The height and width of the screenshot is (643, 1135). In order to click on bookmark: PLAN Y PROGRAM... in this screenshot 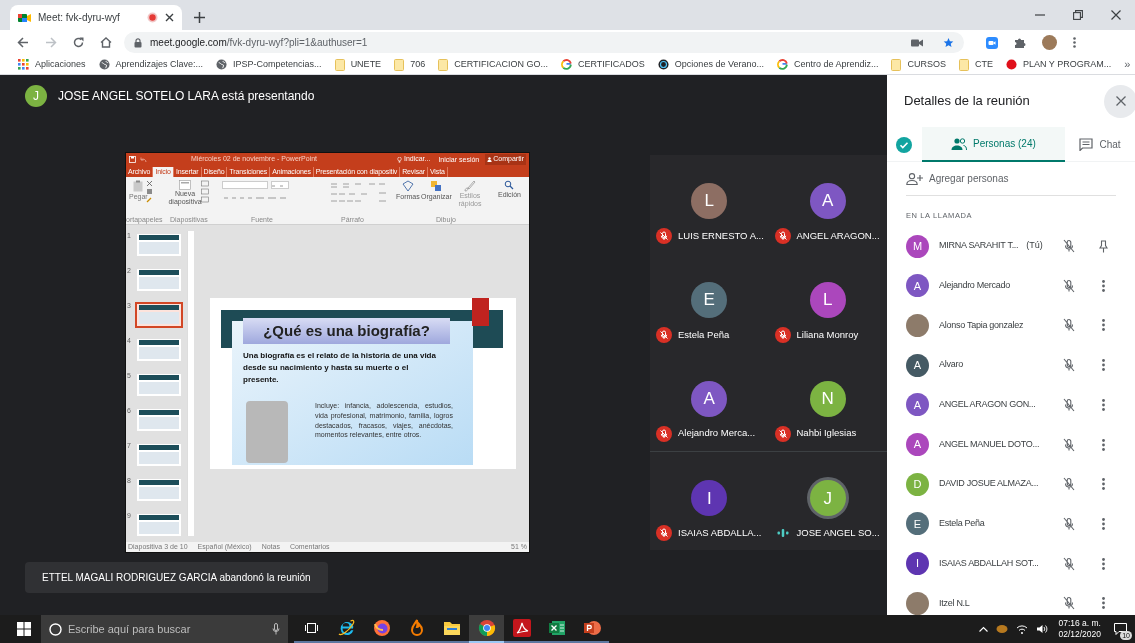, I will do `click(1059, 64)`.